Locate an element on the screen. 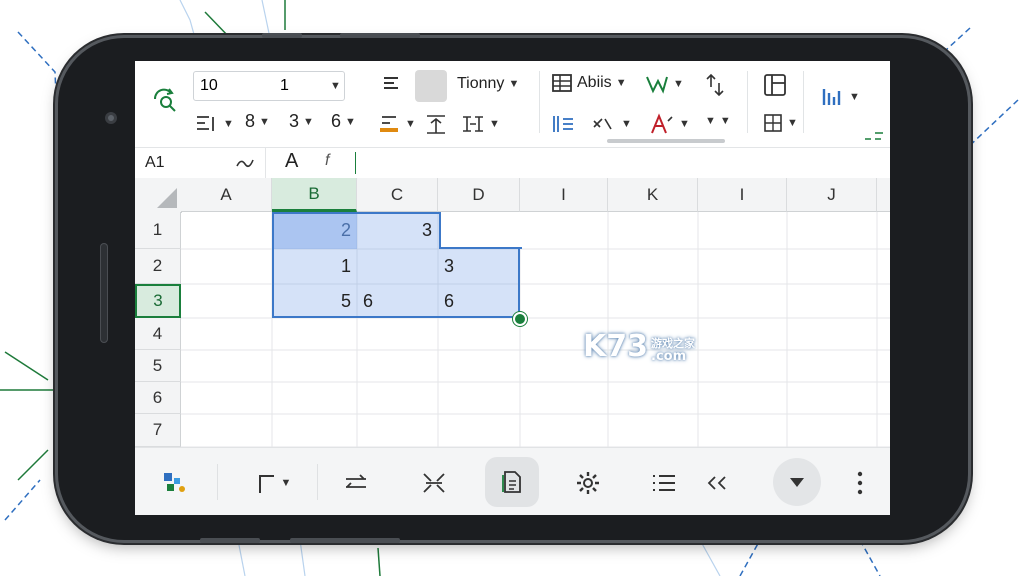 The width and height of the screenshot is (1024, 576). freeze-panes-icon is located at coordinates (775, 85).